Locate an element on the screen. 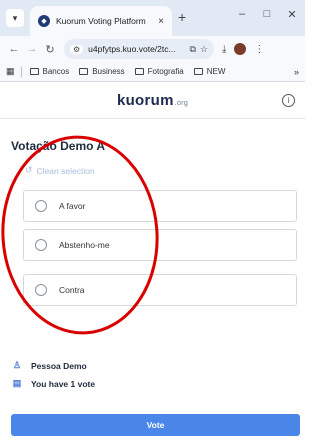  poll-title: Votação Demo A is located at coordinates (58, 146).